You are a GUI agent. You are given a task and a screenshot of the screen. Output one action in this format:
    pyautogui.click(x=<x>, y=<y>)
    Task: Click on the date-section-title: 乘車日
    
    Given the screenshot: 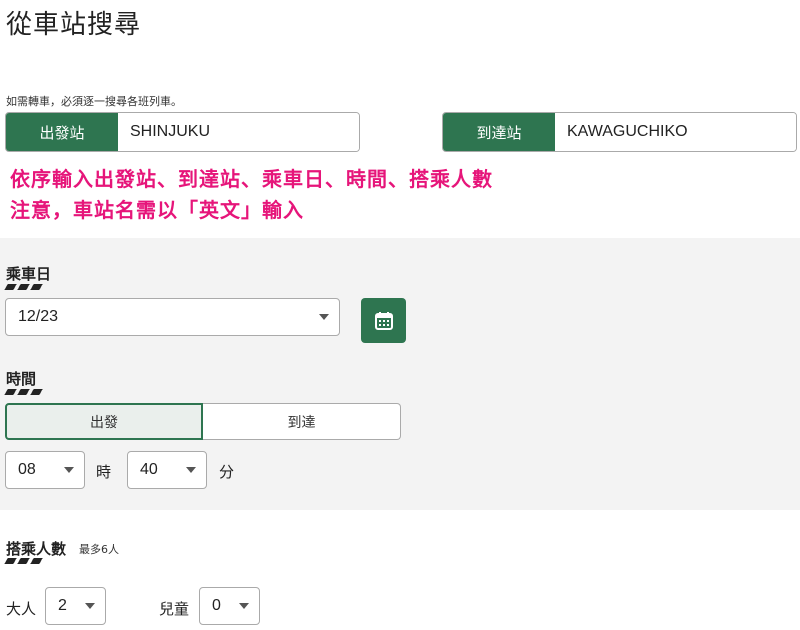 What is the action you would take?
    pyautogui.click(x=29, y=274)
    